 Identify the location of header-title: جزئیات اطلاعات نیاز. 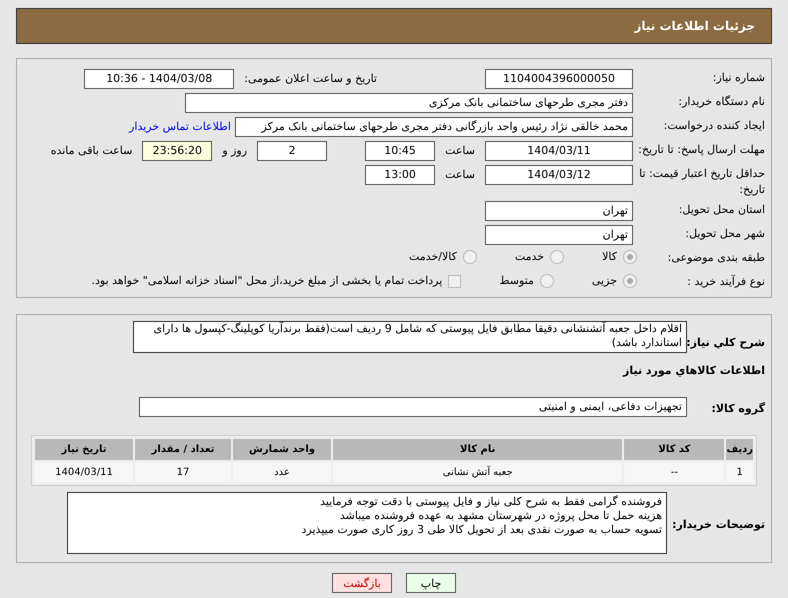
(694, 26).